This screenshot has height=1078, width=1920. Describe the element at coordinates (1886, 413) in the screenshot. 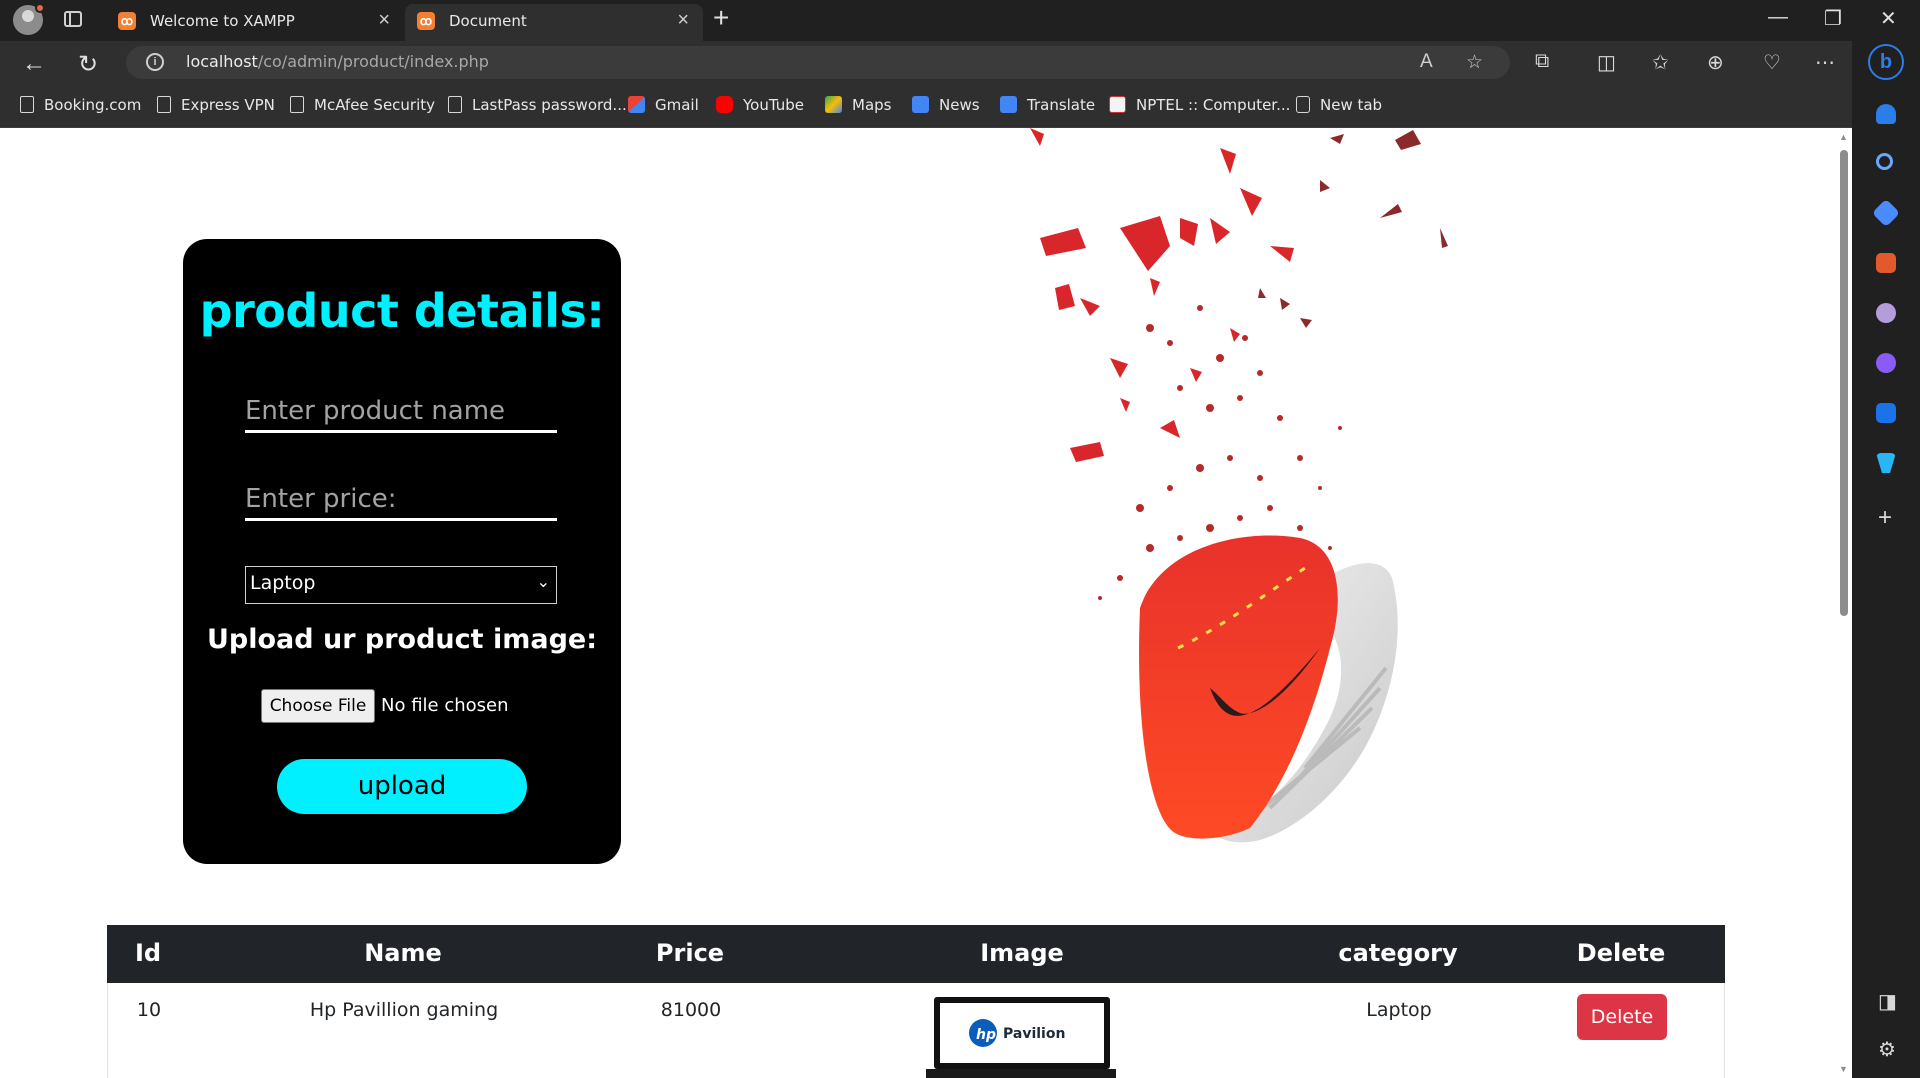

I see `outlook-icon` at that location.